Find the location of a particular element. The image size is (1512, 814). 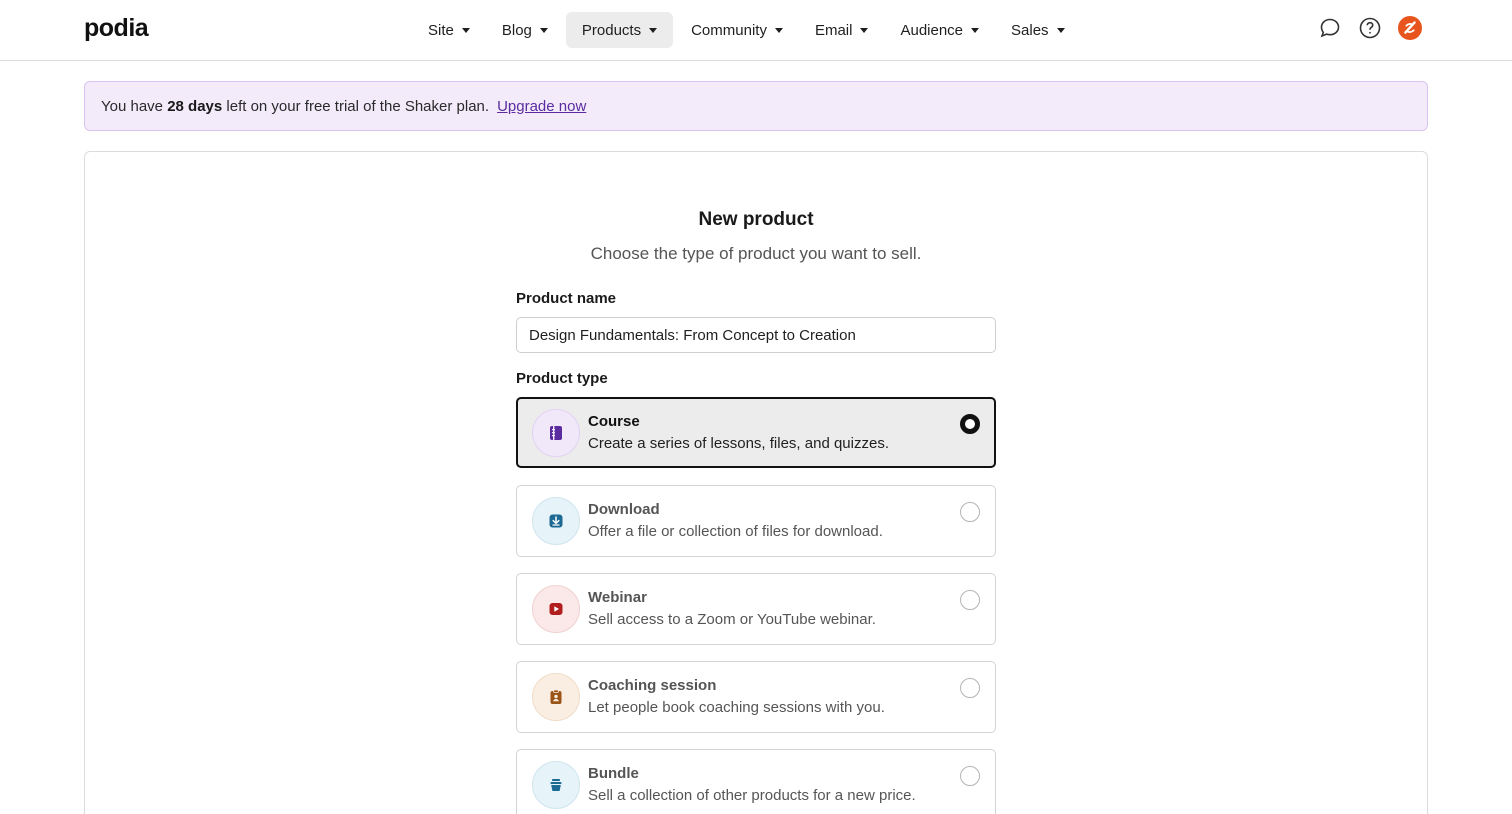

course-icon is located at coordinates (556, 433).